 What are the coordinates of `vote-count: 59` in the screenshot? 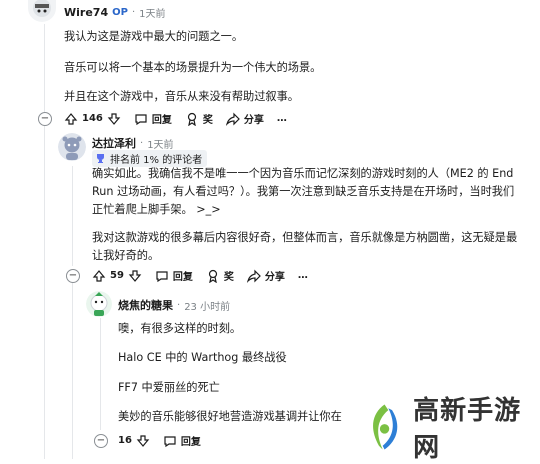 It's located at (117, 275).